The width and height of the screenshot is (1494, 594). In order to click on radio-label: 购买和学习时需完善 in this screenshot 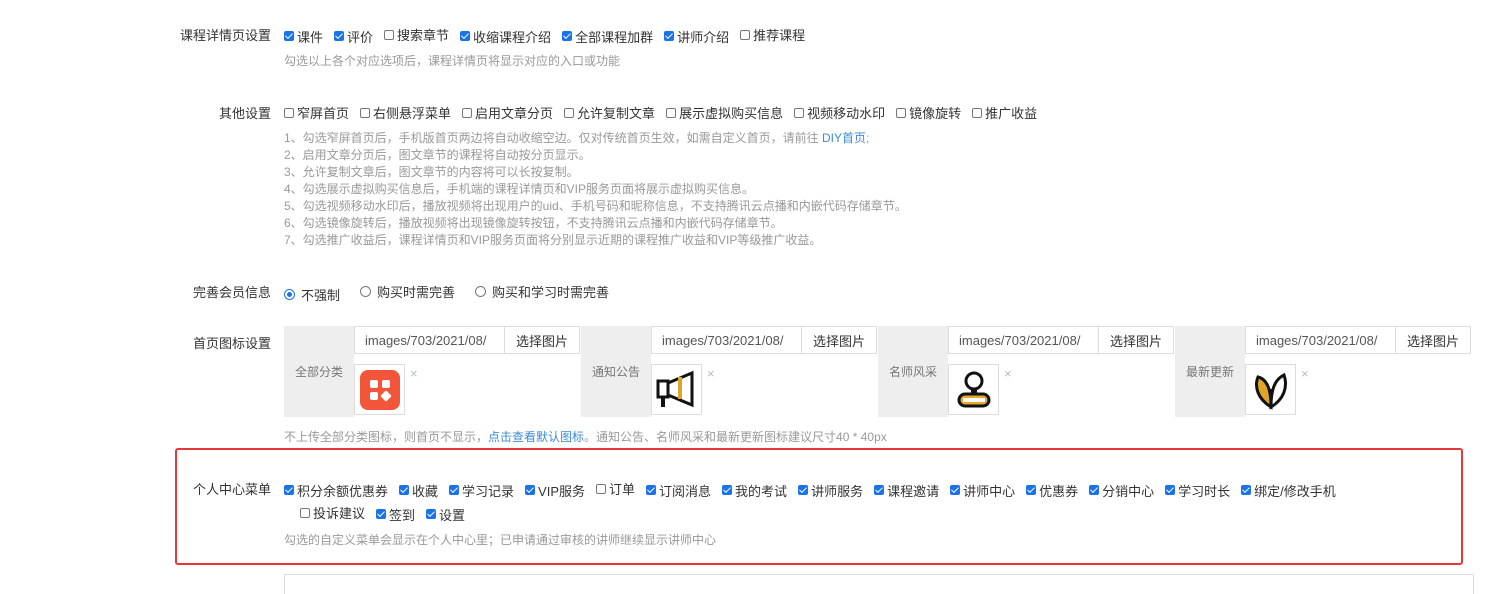, I will do `click(551, 292)`.